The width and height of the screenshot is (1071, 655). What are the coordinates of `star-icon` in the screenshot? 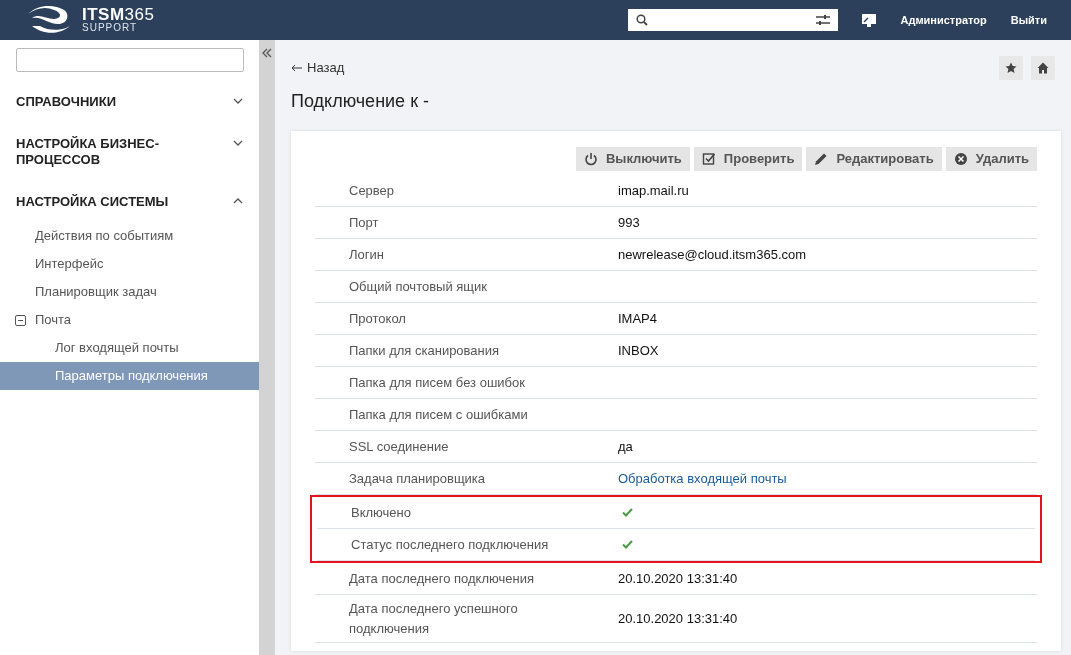 It's located at (1011, 68).